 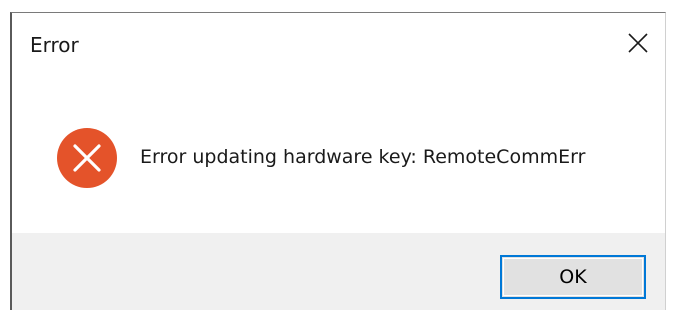 What do you see at coordinates (573, 277) in the screenshot?
I see `ok-button: OK` at bounding box center [573, 277].